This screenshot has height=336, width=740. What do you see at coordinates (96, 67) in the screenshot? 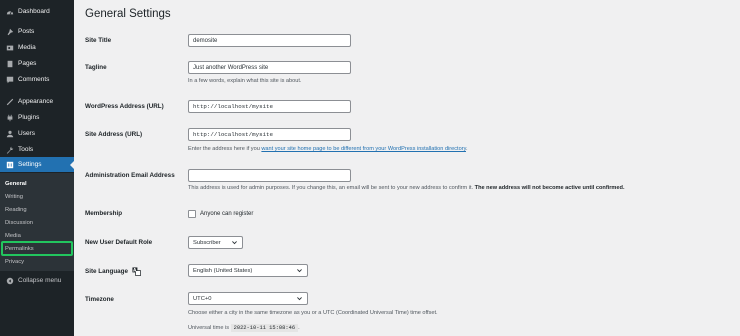
I see `tagline-label: Tagline` at bounding box center [96, 67].